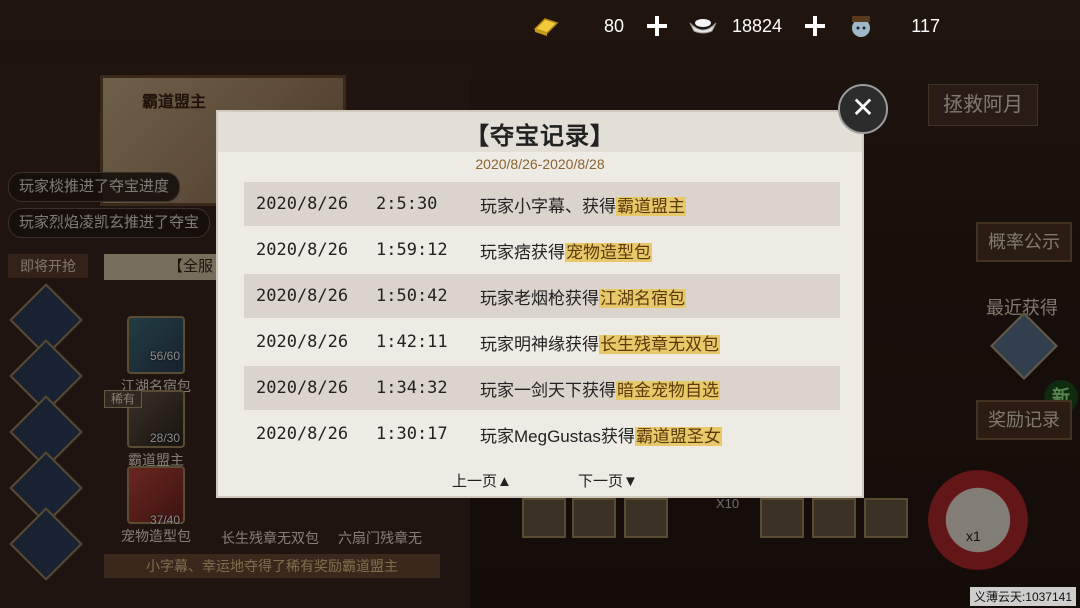 The width and height of the screenshot is (1080, 608). I want to click on record-prize: 宠物造型包, so click(608, 252).